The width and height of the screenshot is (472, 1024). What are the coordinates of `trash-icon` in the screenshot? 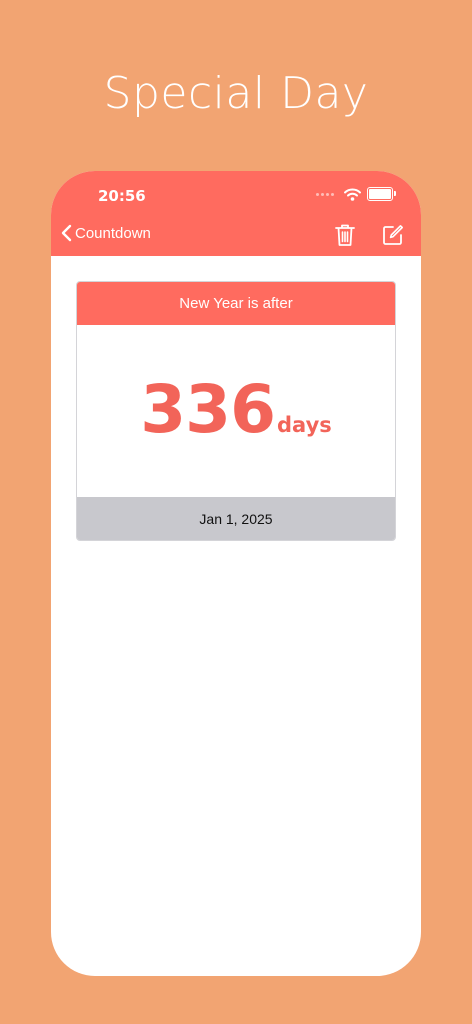 It's located at (345, 235).